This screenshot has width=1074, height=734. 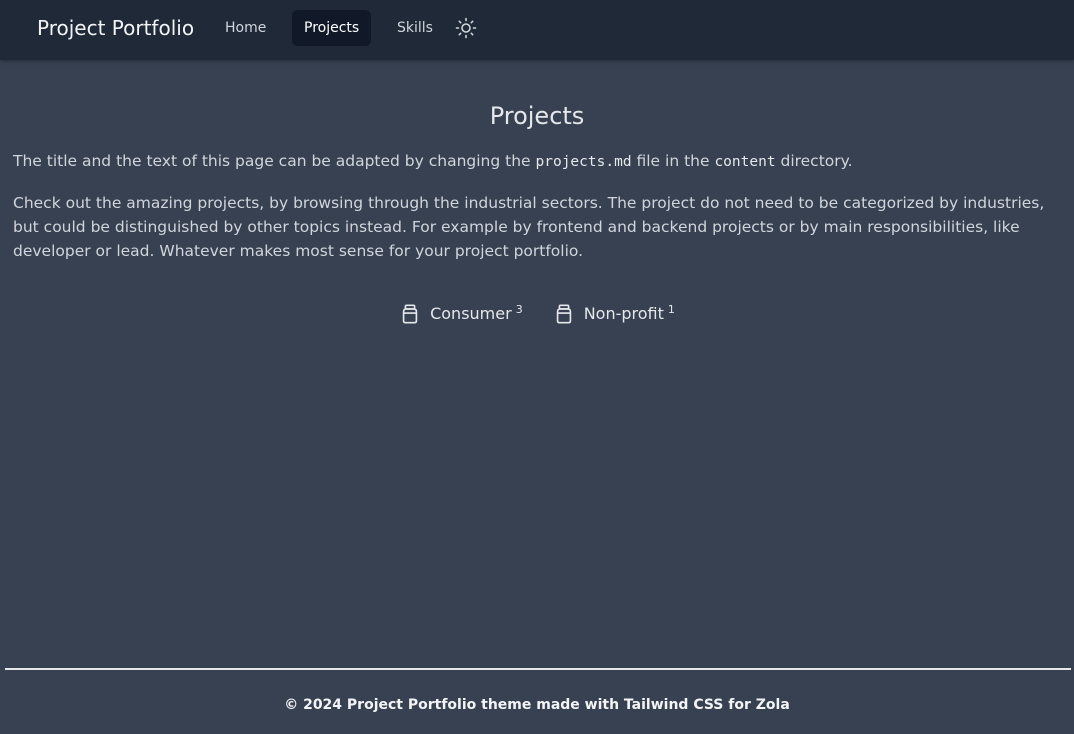 What do you see at coordinates (814, 161) in the screenshot?
I see `intro-text-after: directory.` at bounding box center [814, 161].